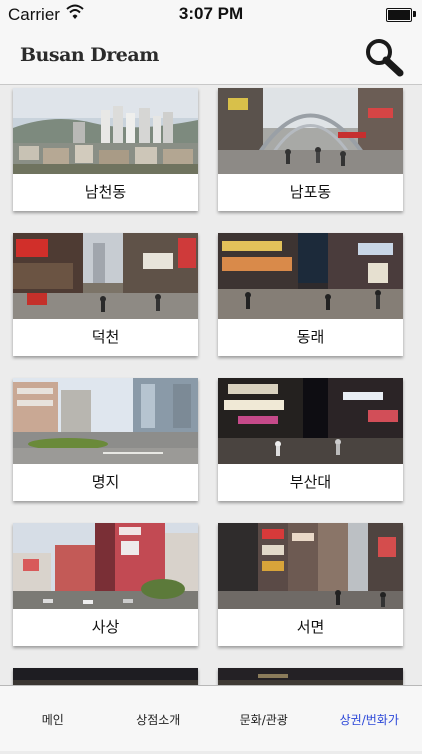 Image resolution: width=422 pixels, height=754 pixels. Describe the element at coordinates (264, 718) in the screenshot. I see `tab-culture-tourism: 문화/관광` at that location.